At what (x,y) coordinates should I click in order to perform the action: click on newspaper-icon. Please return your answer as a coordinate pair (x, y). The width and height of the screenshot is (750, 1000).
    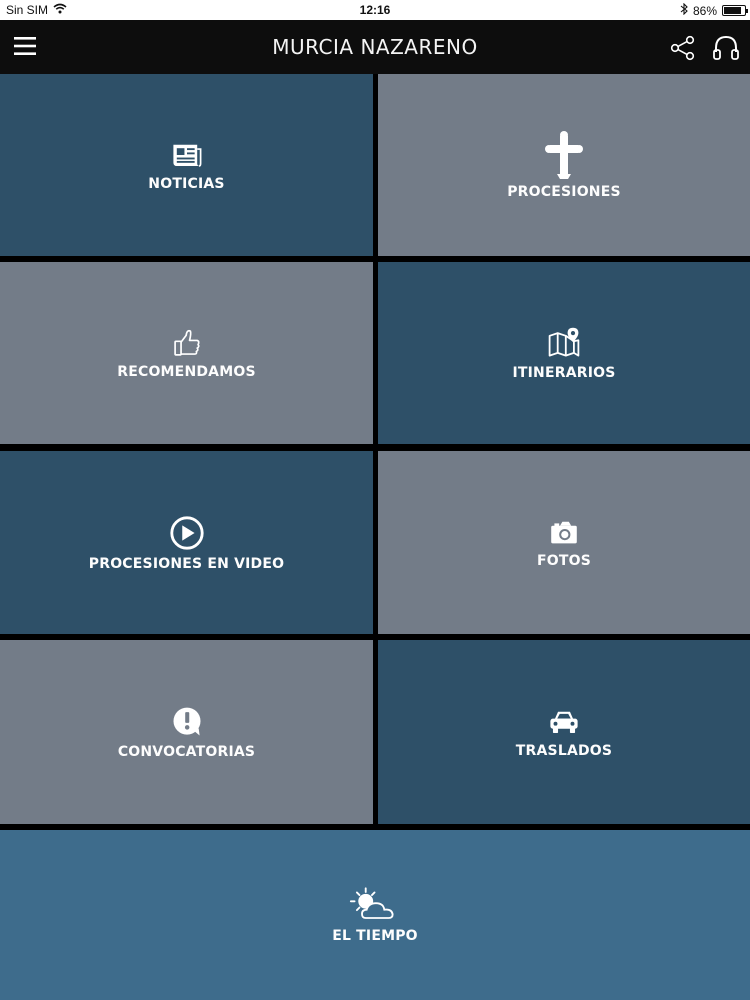
    Looking at the image, I should click on (186, 155).